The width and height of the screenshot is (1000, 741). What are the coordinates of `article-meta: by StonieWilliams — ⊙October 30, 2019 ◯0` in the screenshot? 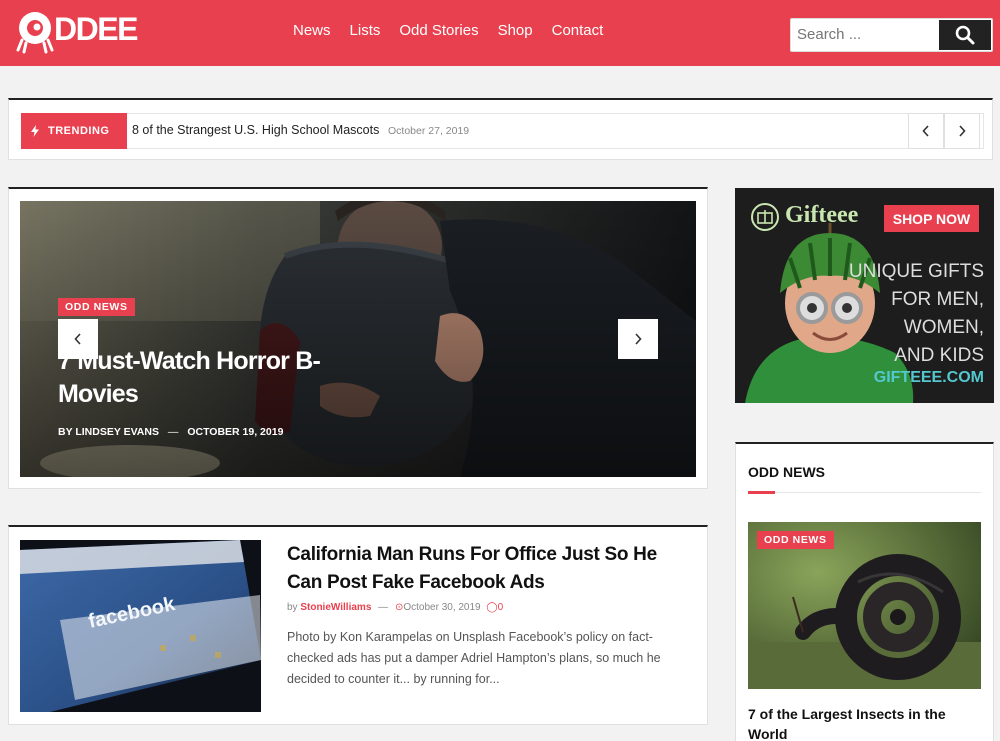 It's located at (395, 607).